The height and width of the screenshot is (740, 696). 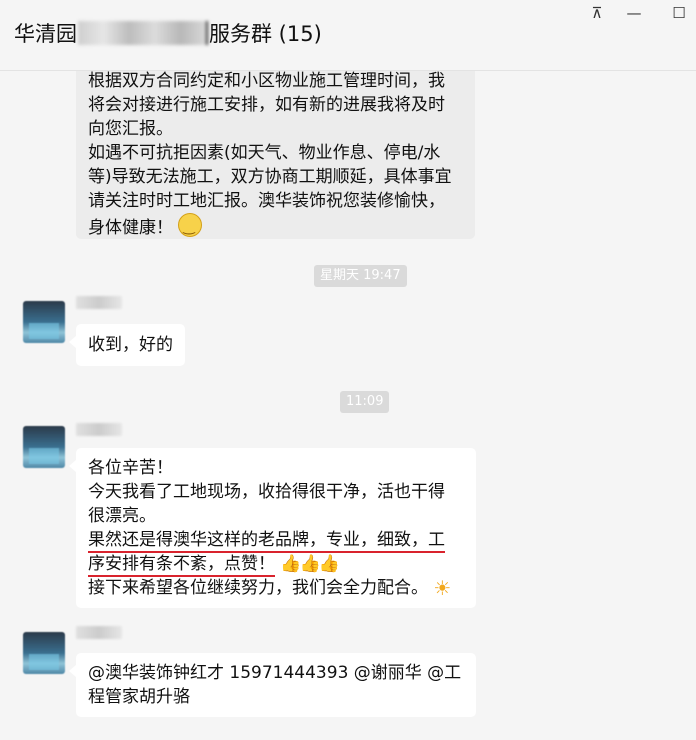 I want to click on redacted-title-part, so click(x=143, y=33).